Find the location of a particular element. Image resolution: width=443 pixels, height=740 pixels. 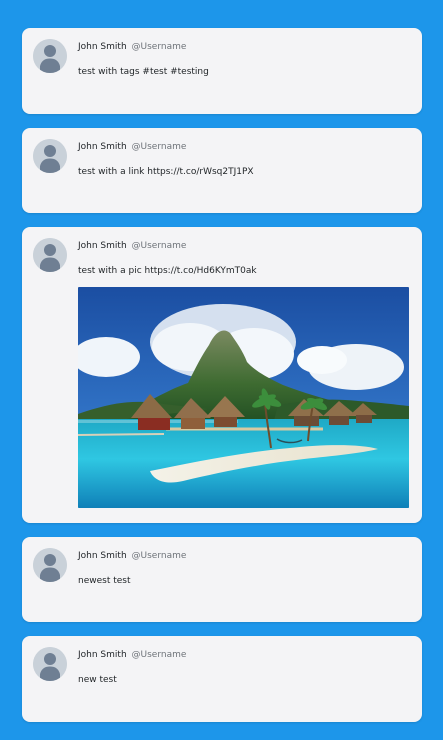

post-text: test with a link https://t.co/rWsq2TJ1PX is located at coordinates (166, 172).